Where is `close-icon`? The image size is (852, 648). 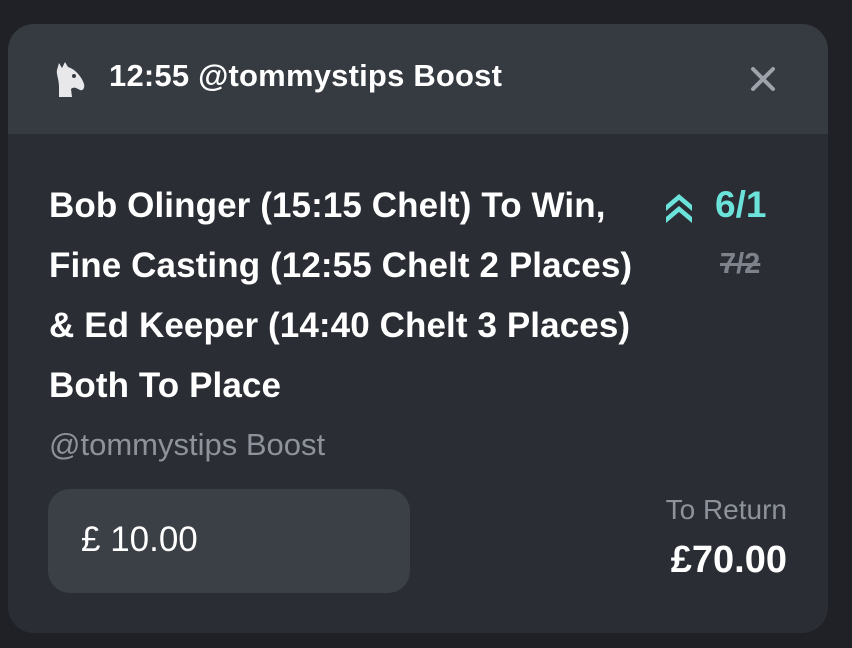
close-icon is located at coordinates (763, 79).